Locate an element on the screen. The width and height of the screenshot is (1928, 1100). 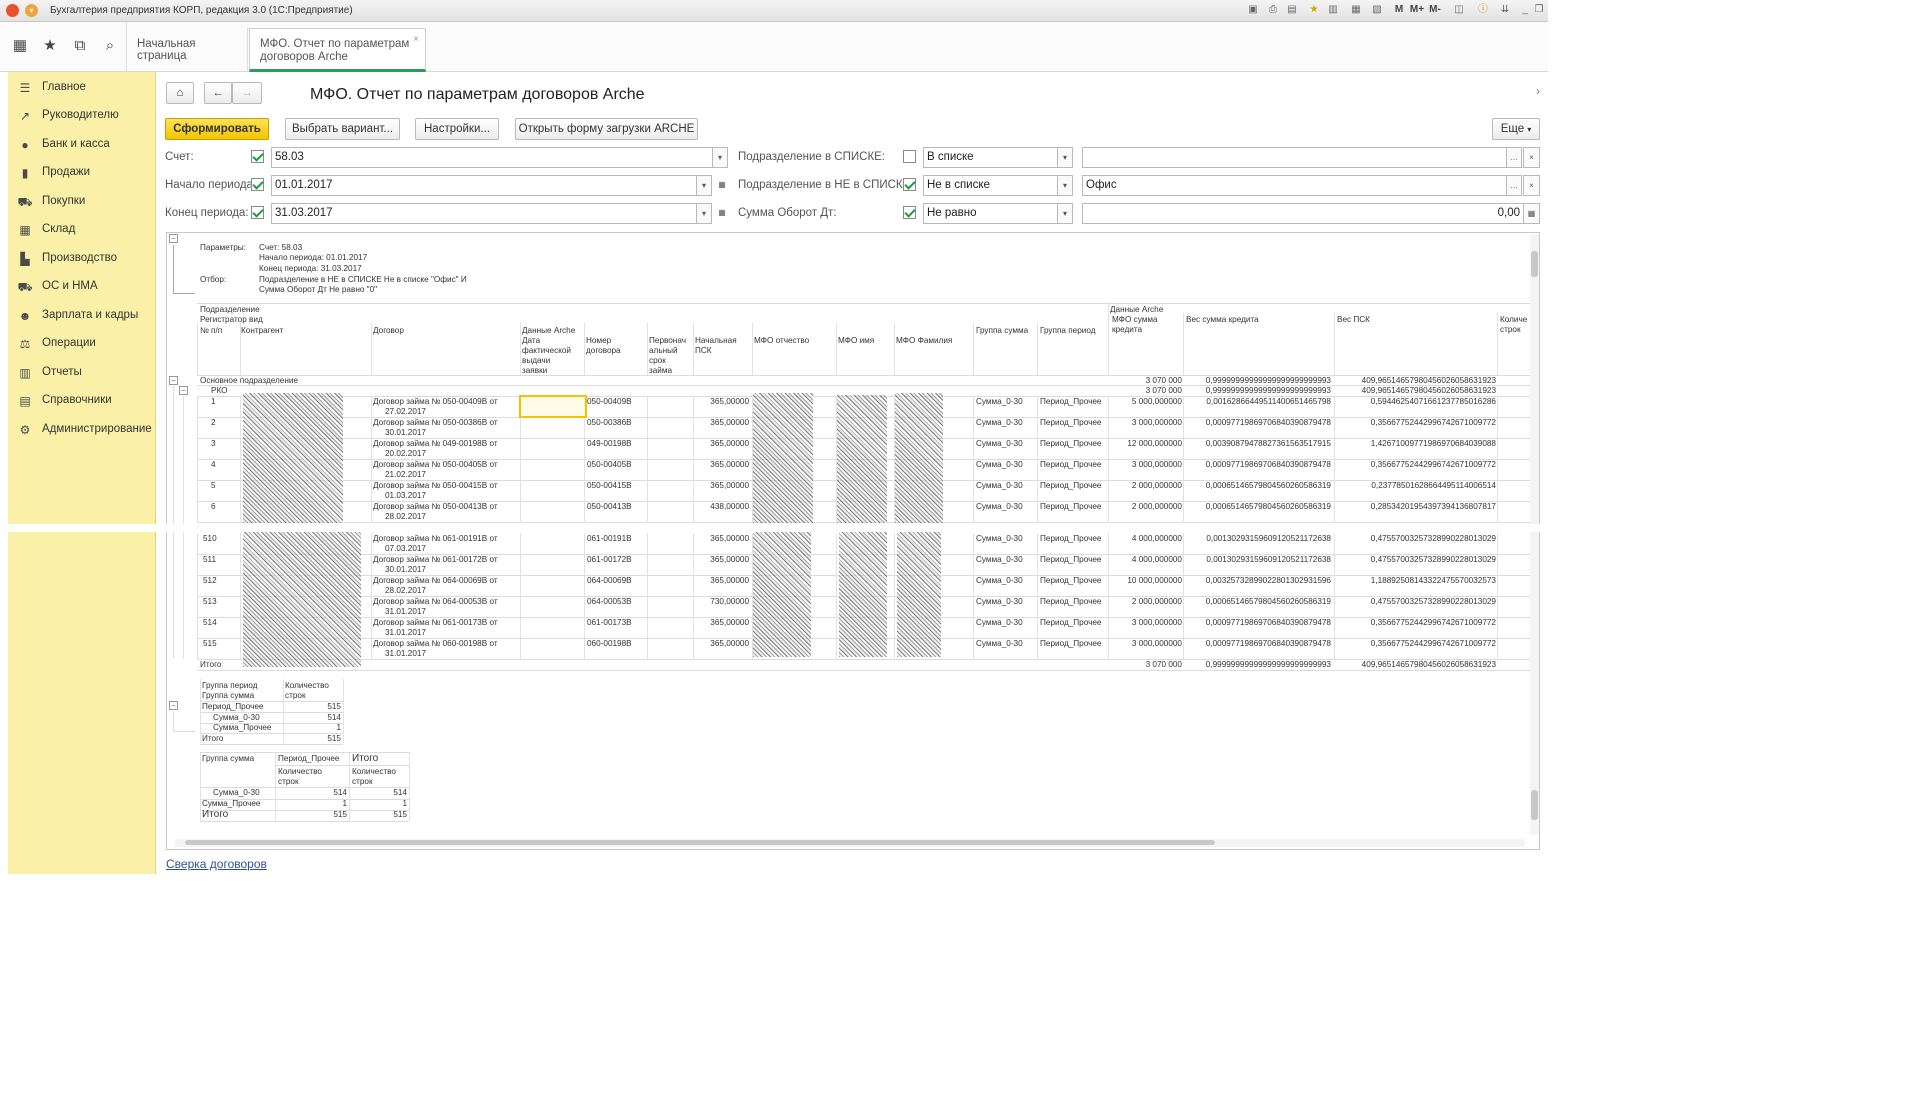
close-icon: × is located at coordinates (416, 39).